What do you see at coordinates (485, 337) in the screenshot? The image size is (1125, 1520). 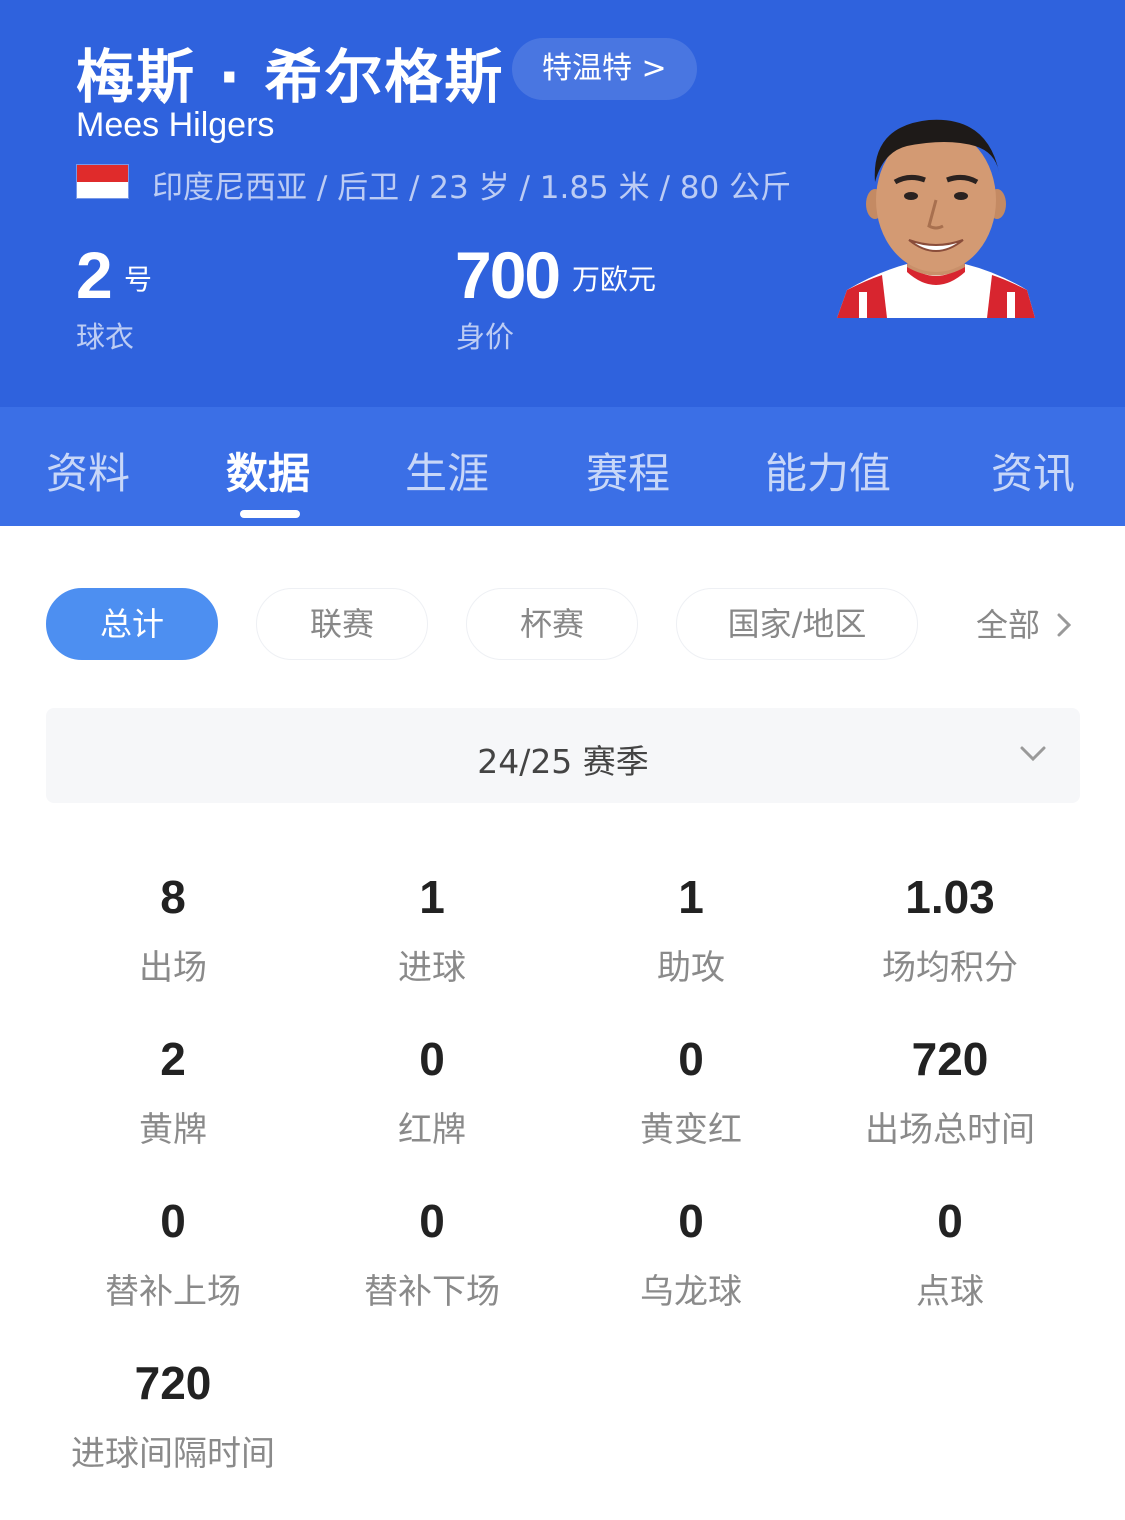 I see `market-value-label: 身价` at bounding box center [485, 337].